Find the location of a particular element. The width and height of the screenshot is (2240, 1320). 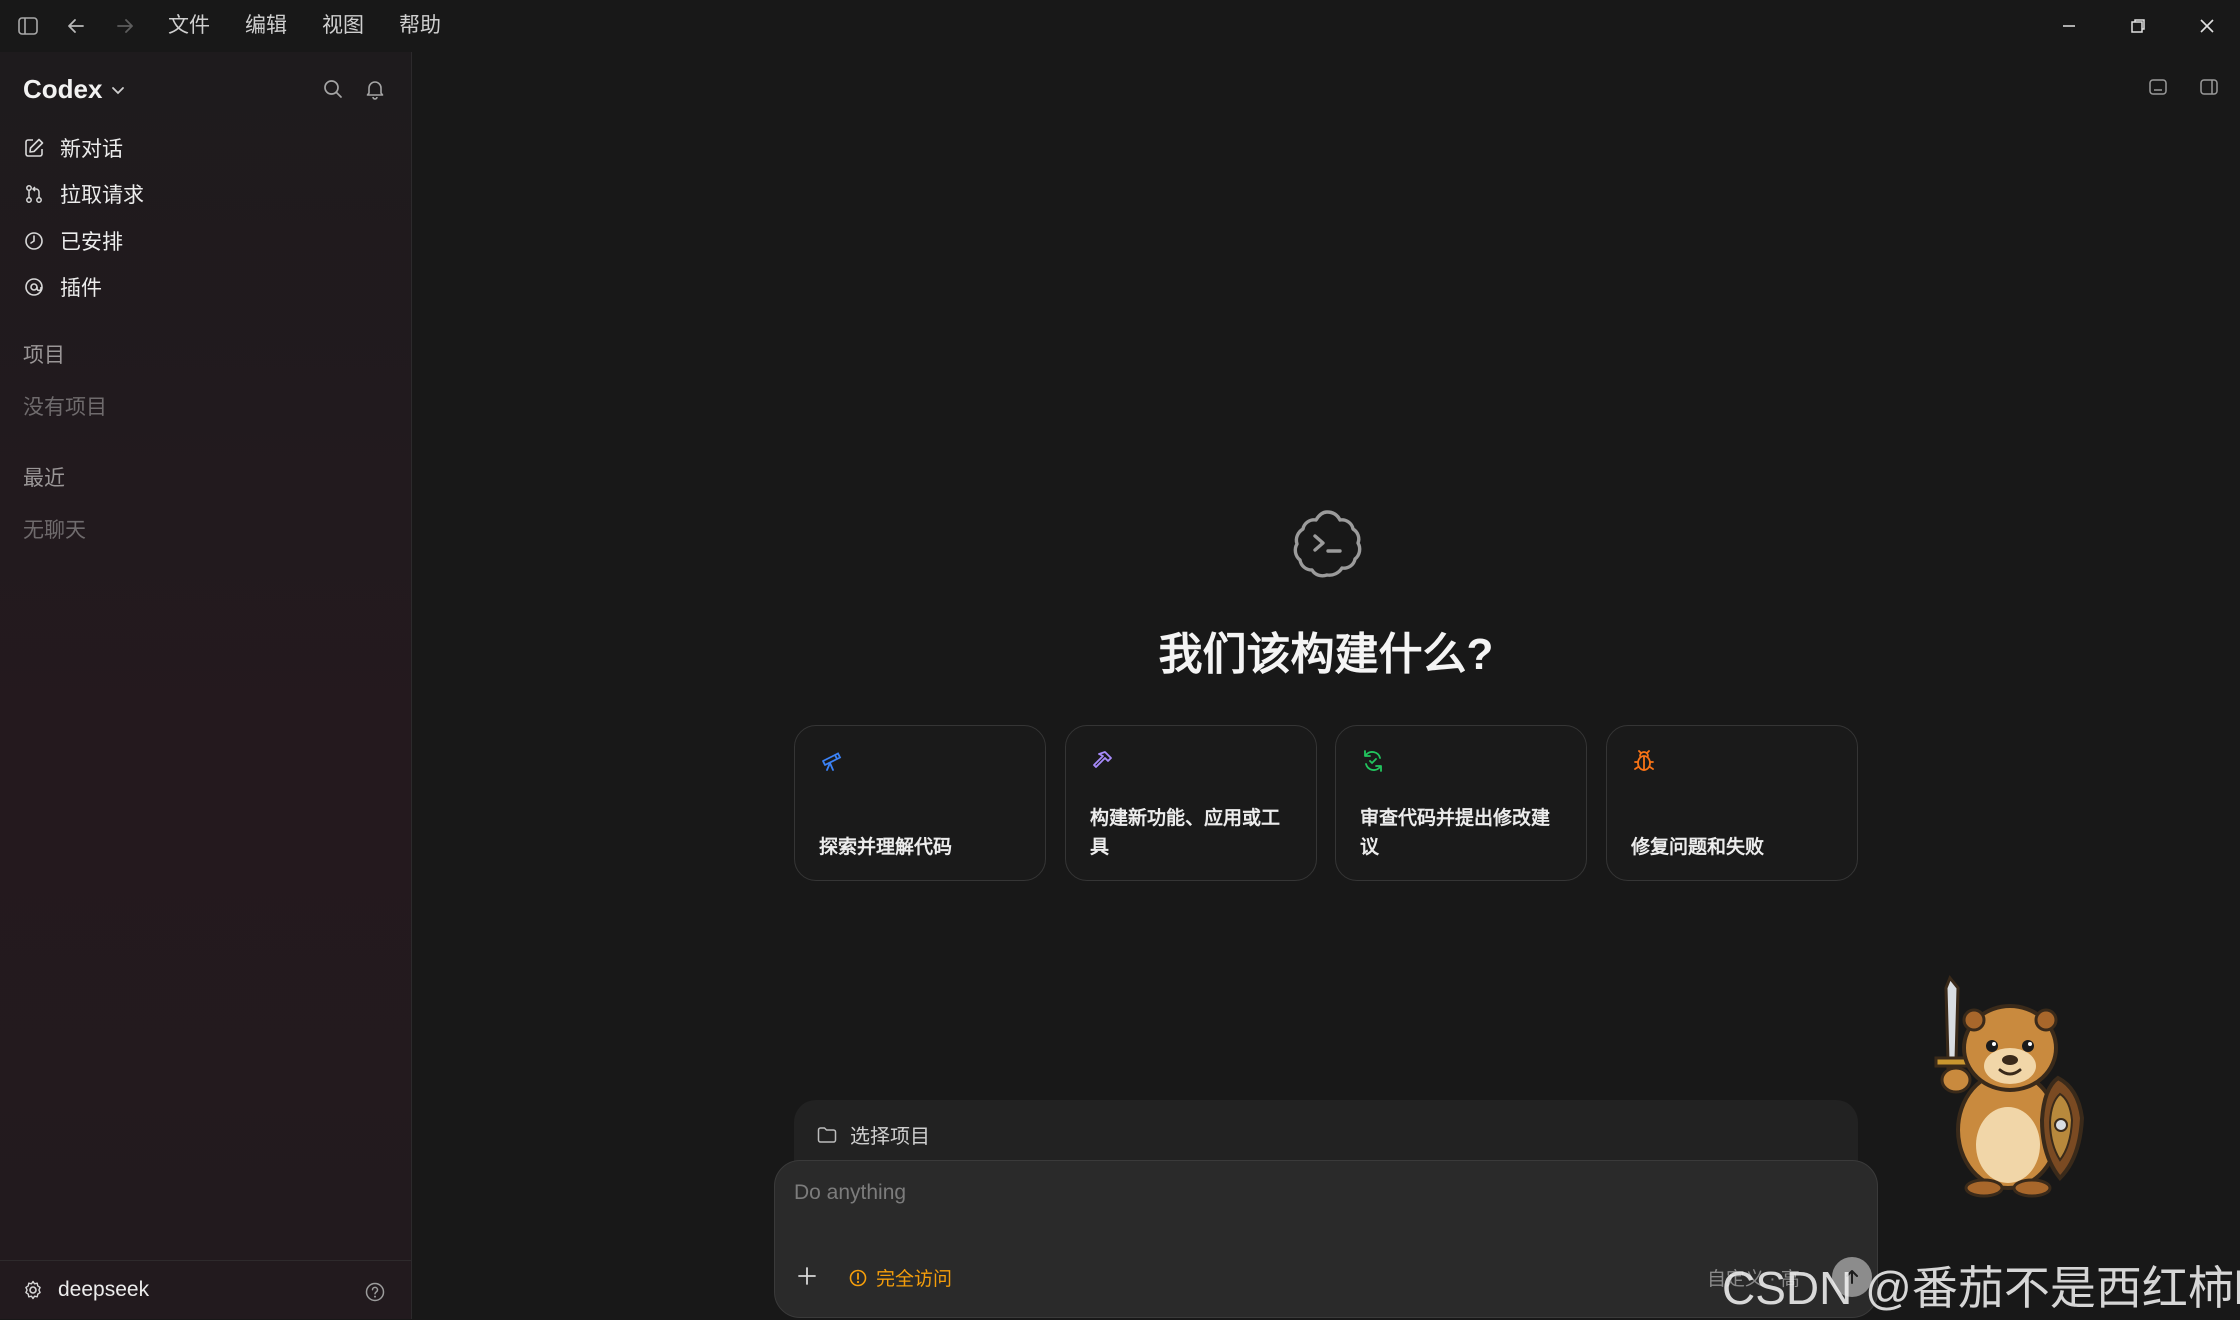

right-panel-toggle-icon is located at coordinates (2209, 87).